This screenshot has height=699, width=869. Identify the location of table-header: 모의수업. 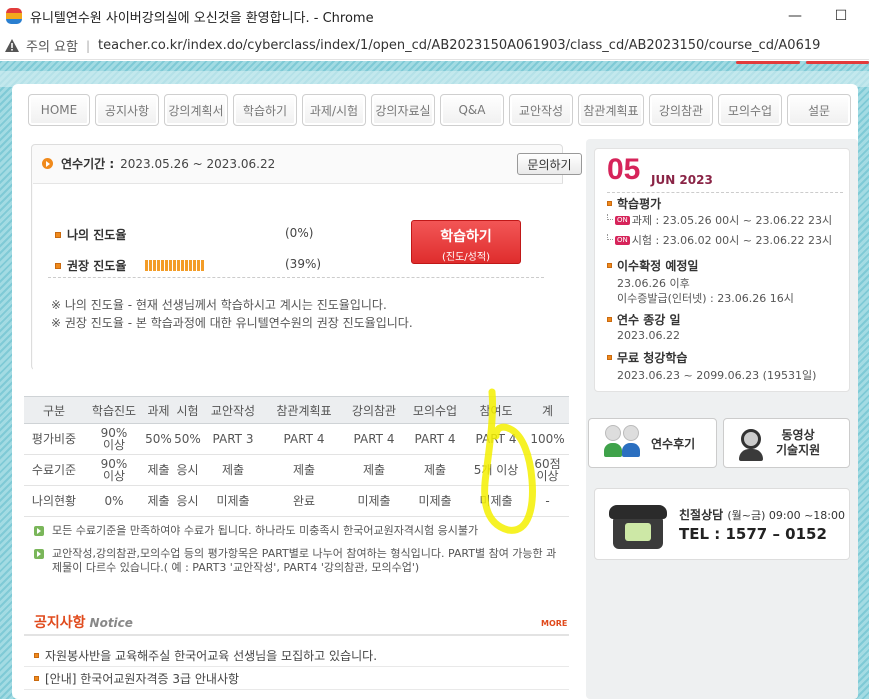
(435, 410).